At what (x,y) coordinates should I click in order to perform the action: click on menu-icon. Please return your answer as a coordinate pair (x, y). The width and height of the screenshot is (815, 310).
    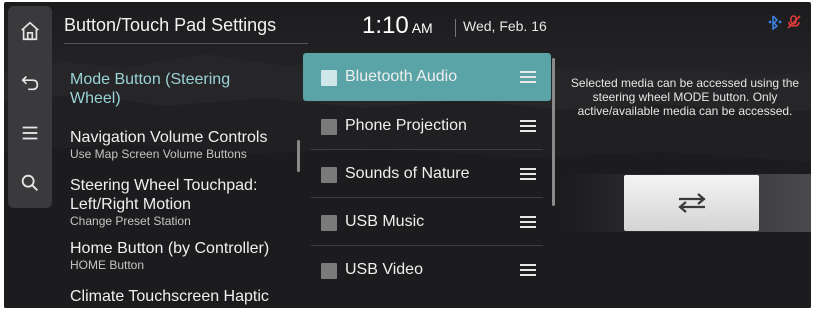
    Looking at the image, I should click on (30, 133).